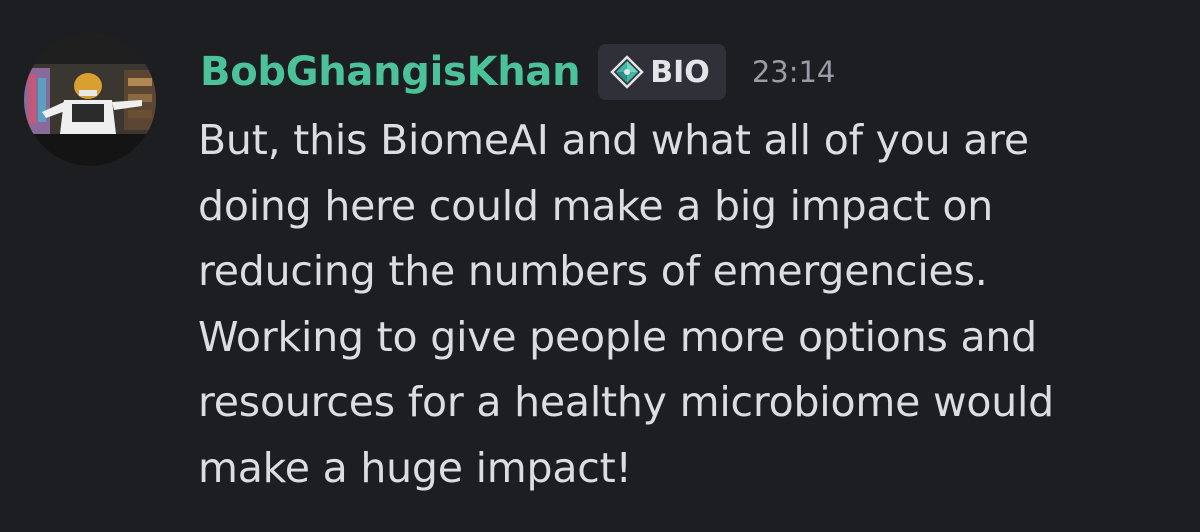 This screenshot has height=532, width=1200. I want to click on message-timestamp: 23:14, so click(794, 72).